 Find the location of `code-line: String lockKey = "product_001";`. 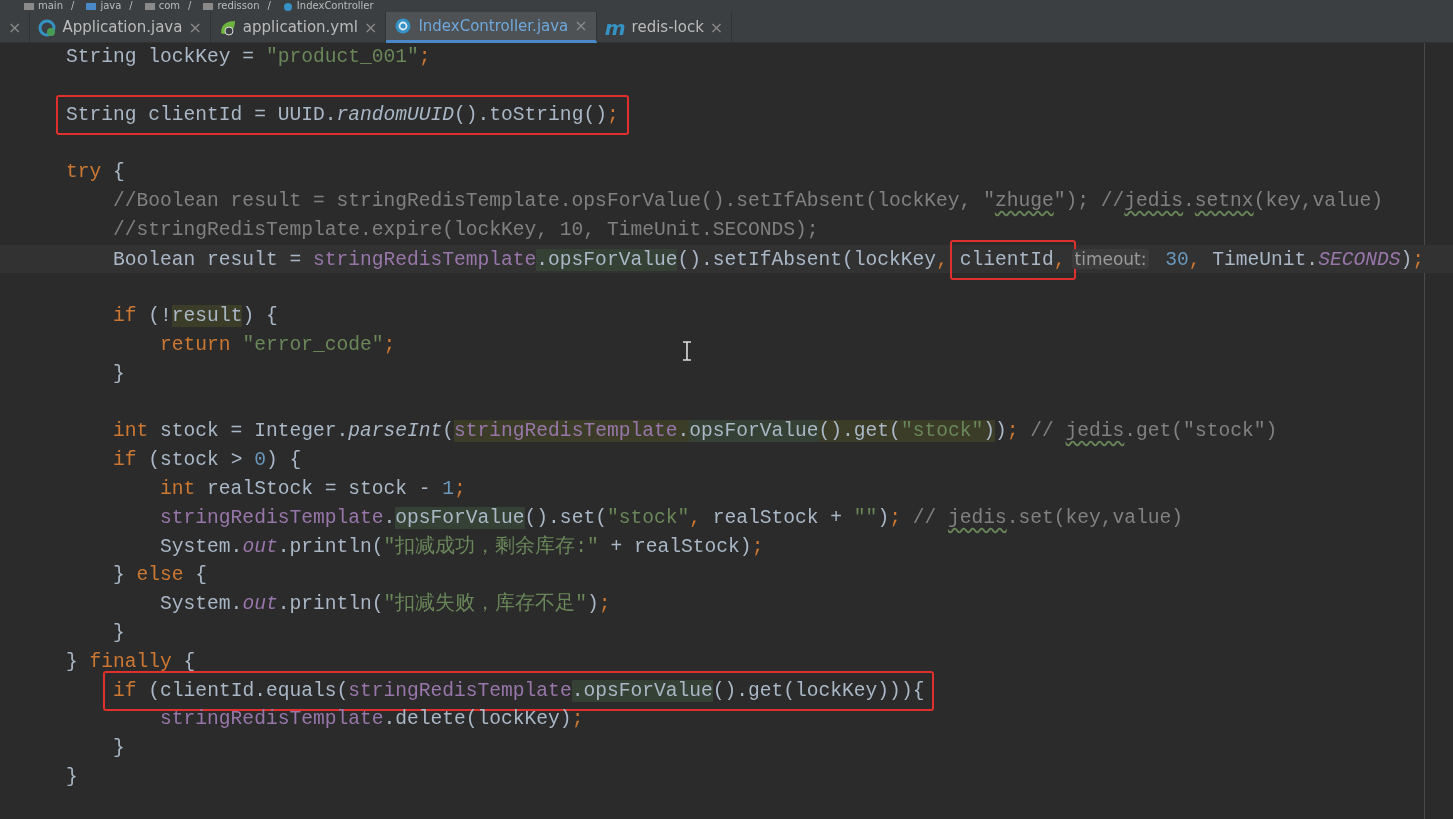

code-line: String lockKey = "product_001"; is located at coordinates (248, 57).